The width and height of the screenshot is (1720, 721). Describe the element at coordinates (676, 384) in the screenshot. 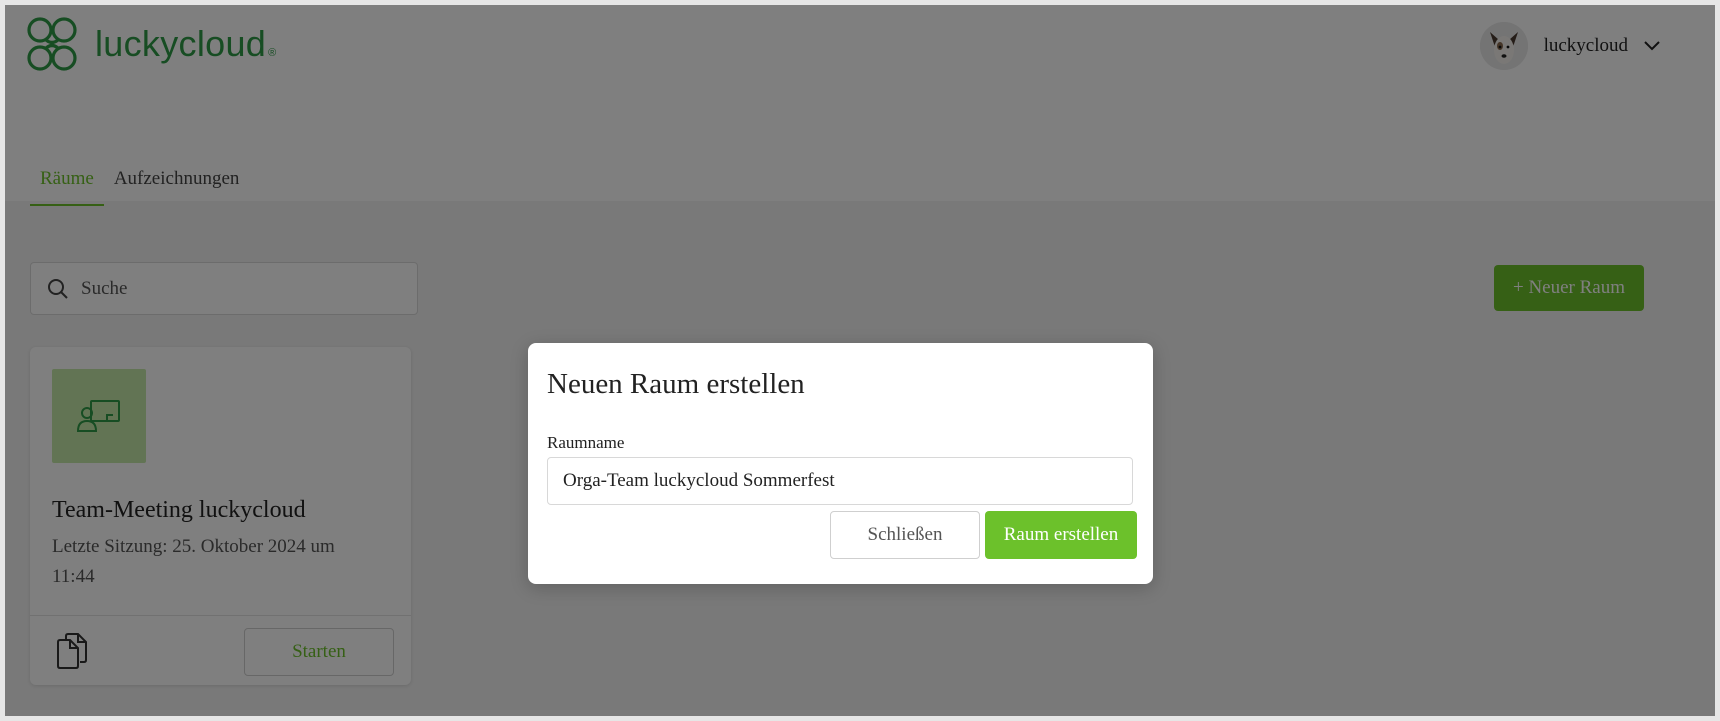

I see `dialog-title: Neuen Raum erstellen` at that location.